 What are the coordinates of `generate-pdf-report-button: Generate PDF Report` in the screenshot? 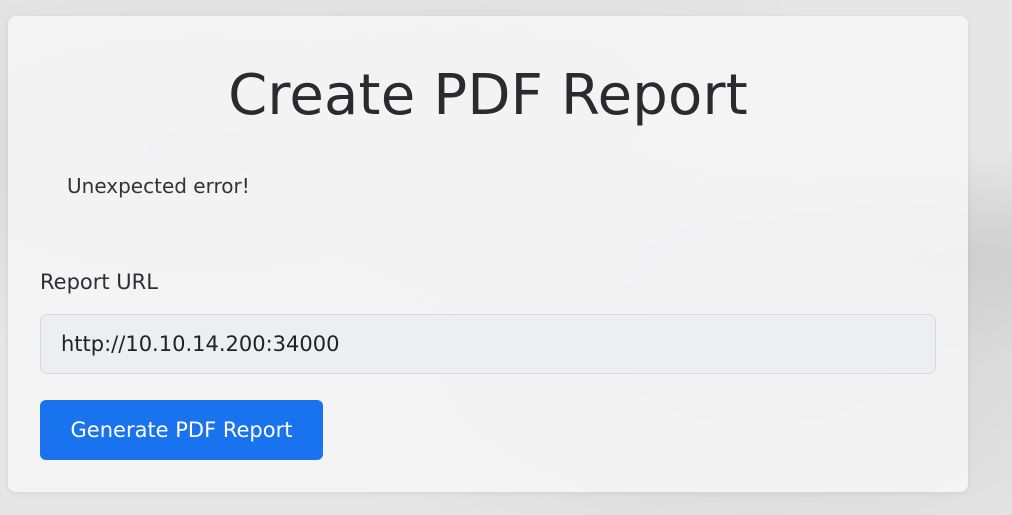 It's located at (181, 430).